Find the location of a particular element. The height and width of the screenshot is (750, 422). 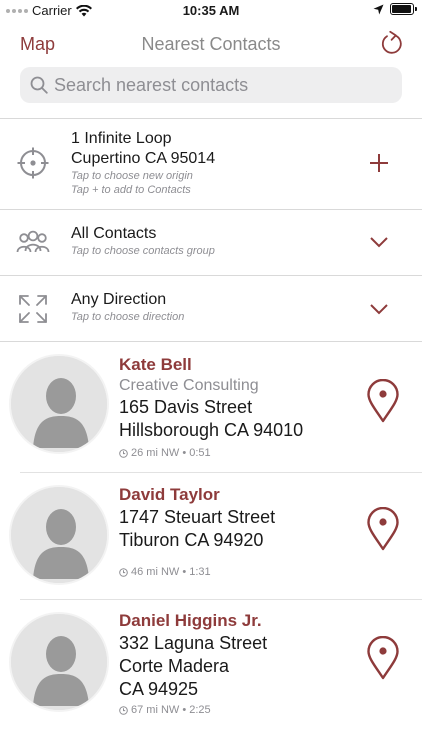

search-bar is located at coordinates (211, 85).